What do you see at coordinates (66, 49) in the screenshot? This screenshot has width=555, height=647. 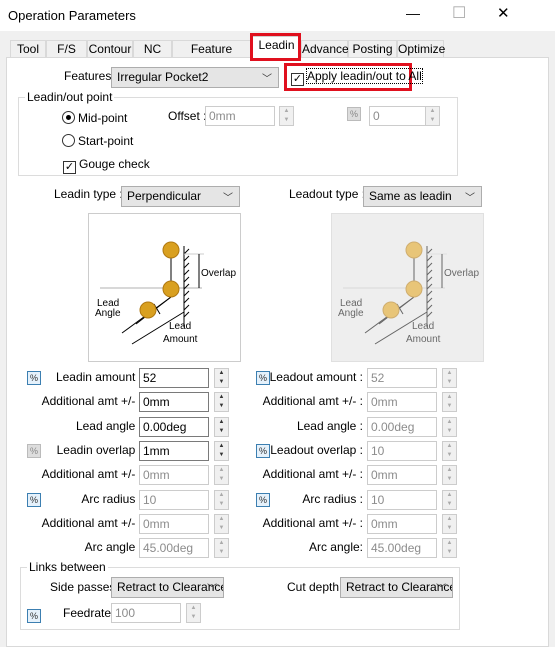 I see `tab-f-s: F/S` at bounding box center [66, 49].